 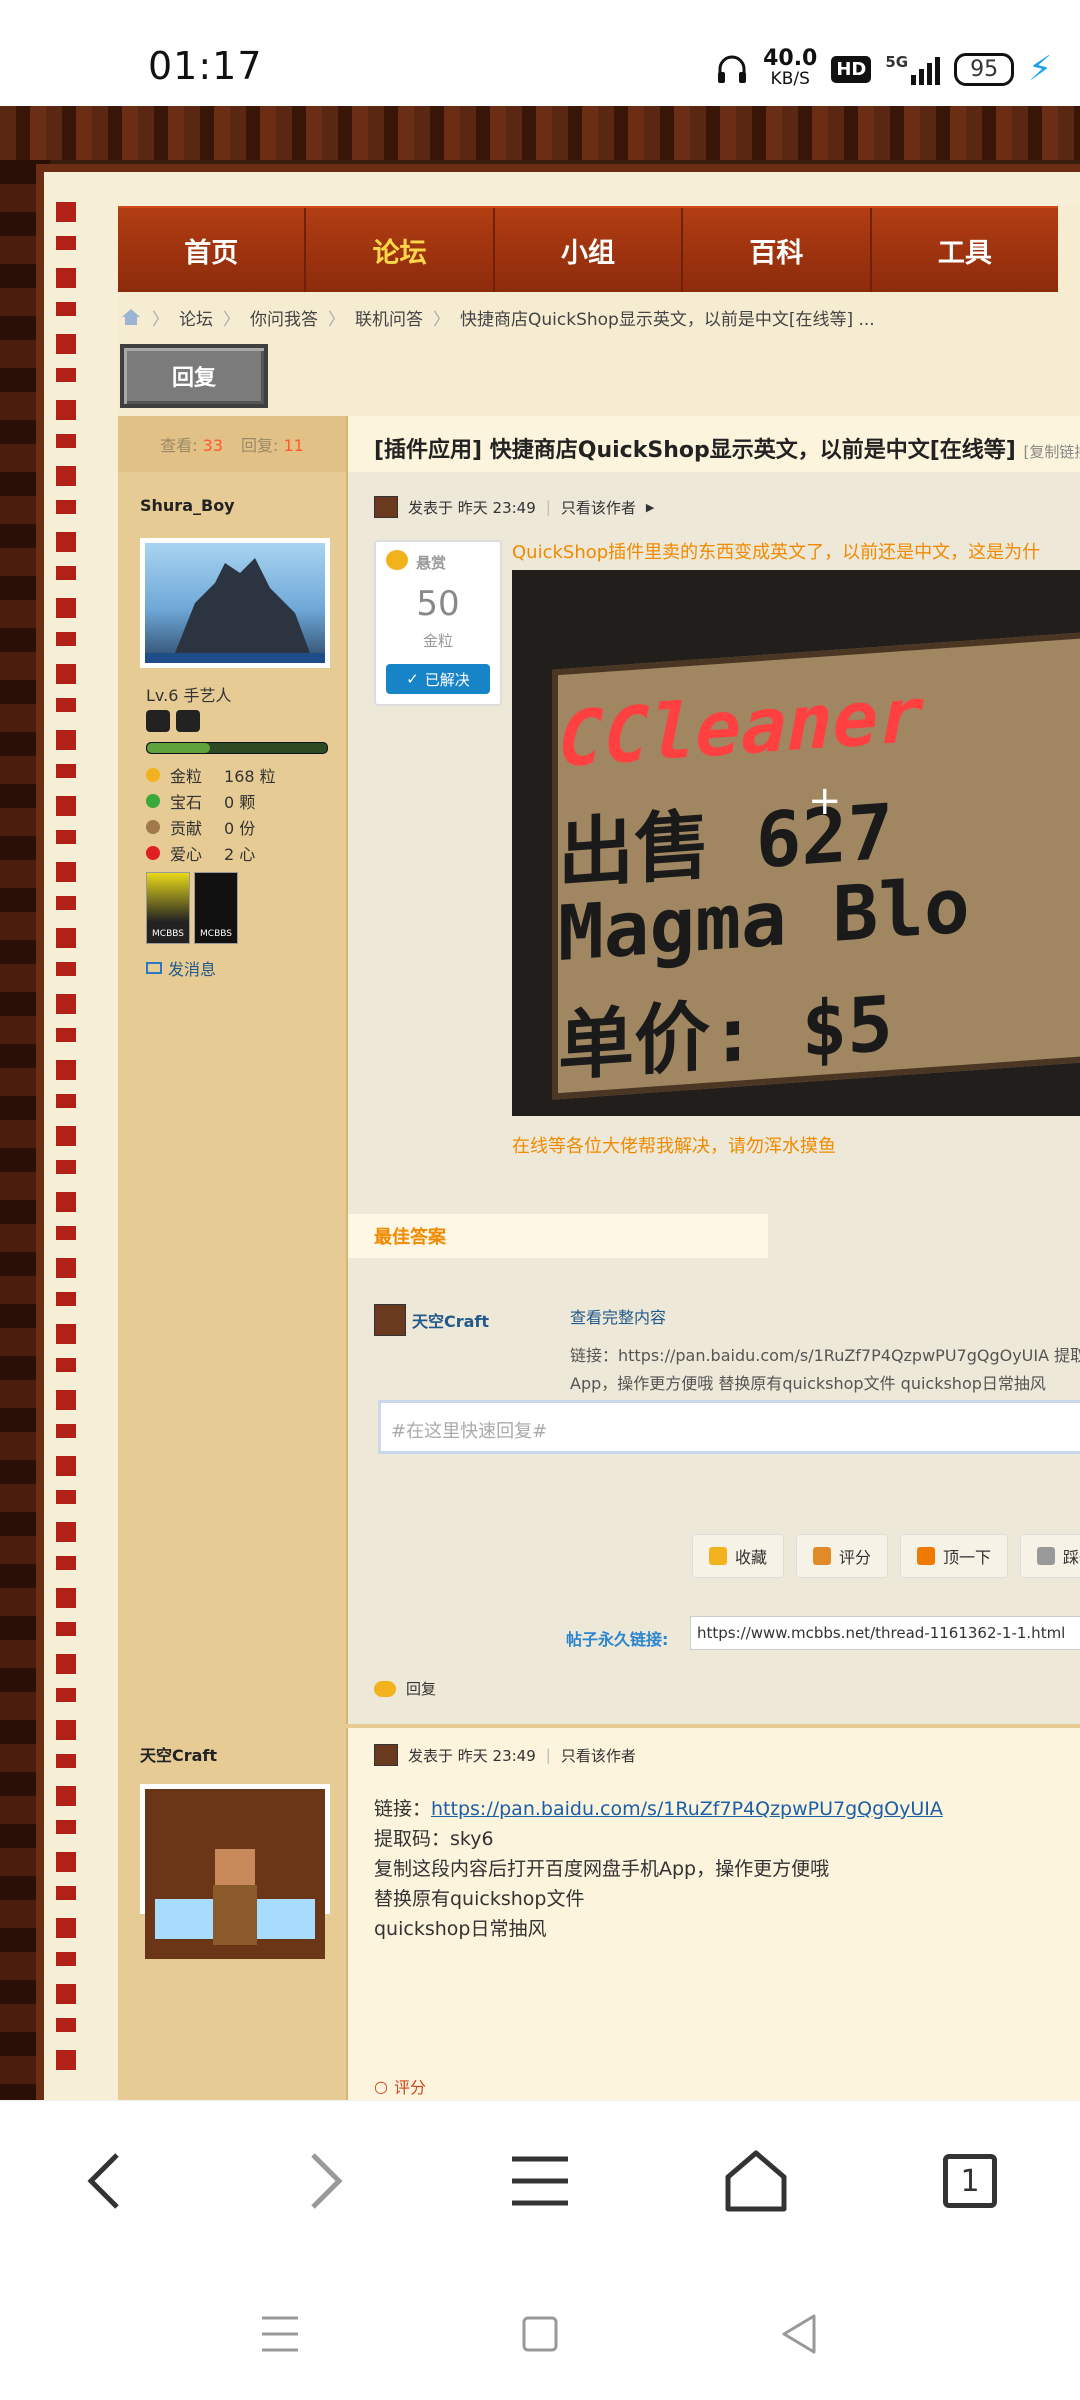 I want to click on browser-toolbar: 1, so click(x=540, y=2180).